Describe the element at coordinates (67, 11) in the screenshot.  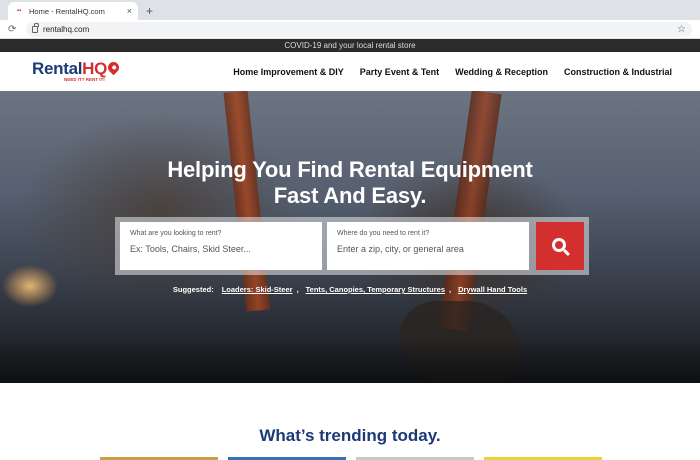
I see `tab-title: Home - RentalHQ.com` at that location.